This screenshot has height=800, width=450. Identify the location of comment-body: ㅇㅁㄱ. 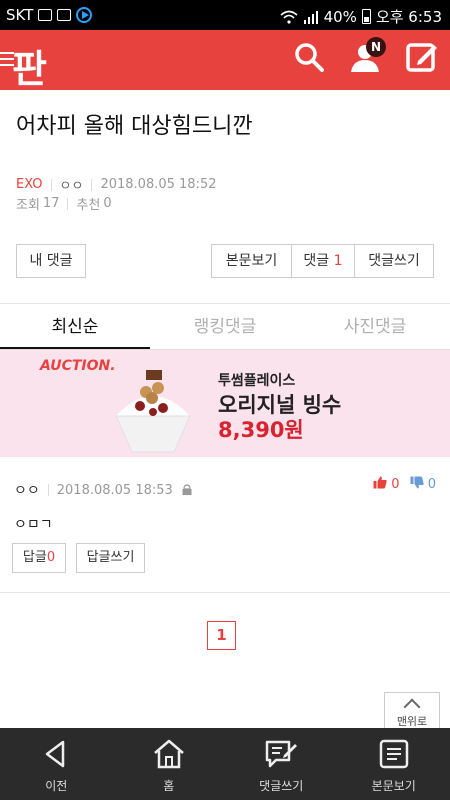
(33, 525).